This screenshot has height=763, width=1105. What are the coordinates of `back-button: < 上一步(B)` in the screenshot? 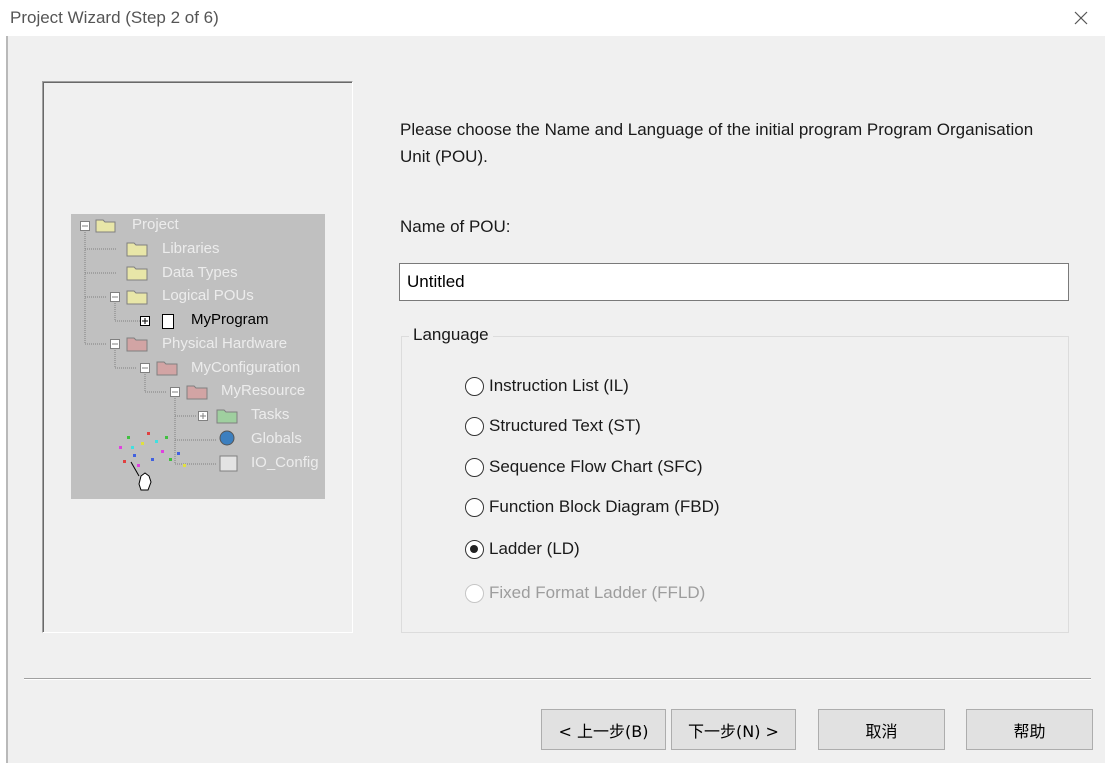 It's located at (603, 729).